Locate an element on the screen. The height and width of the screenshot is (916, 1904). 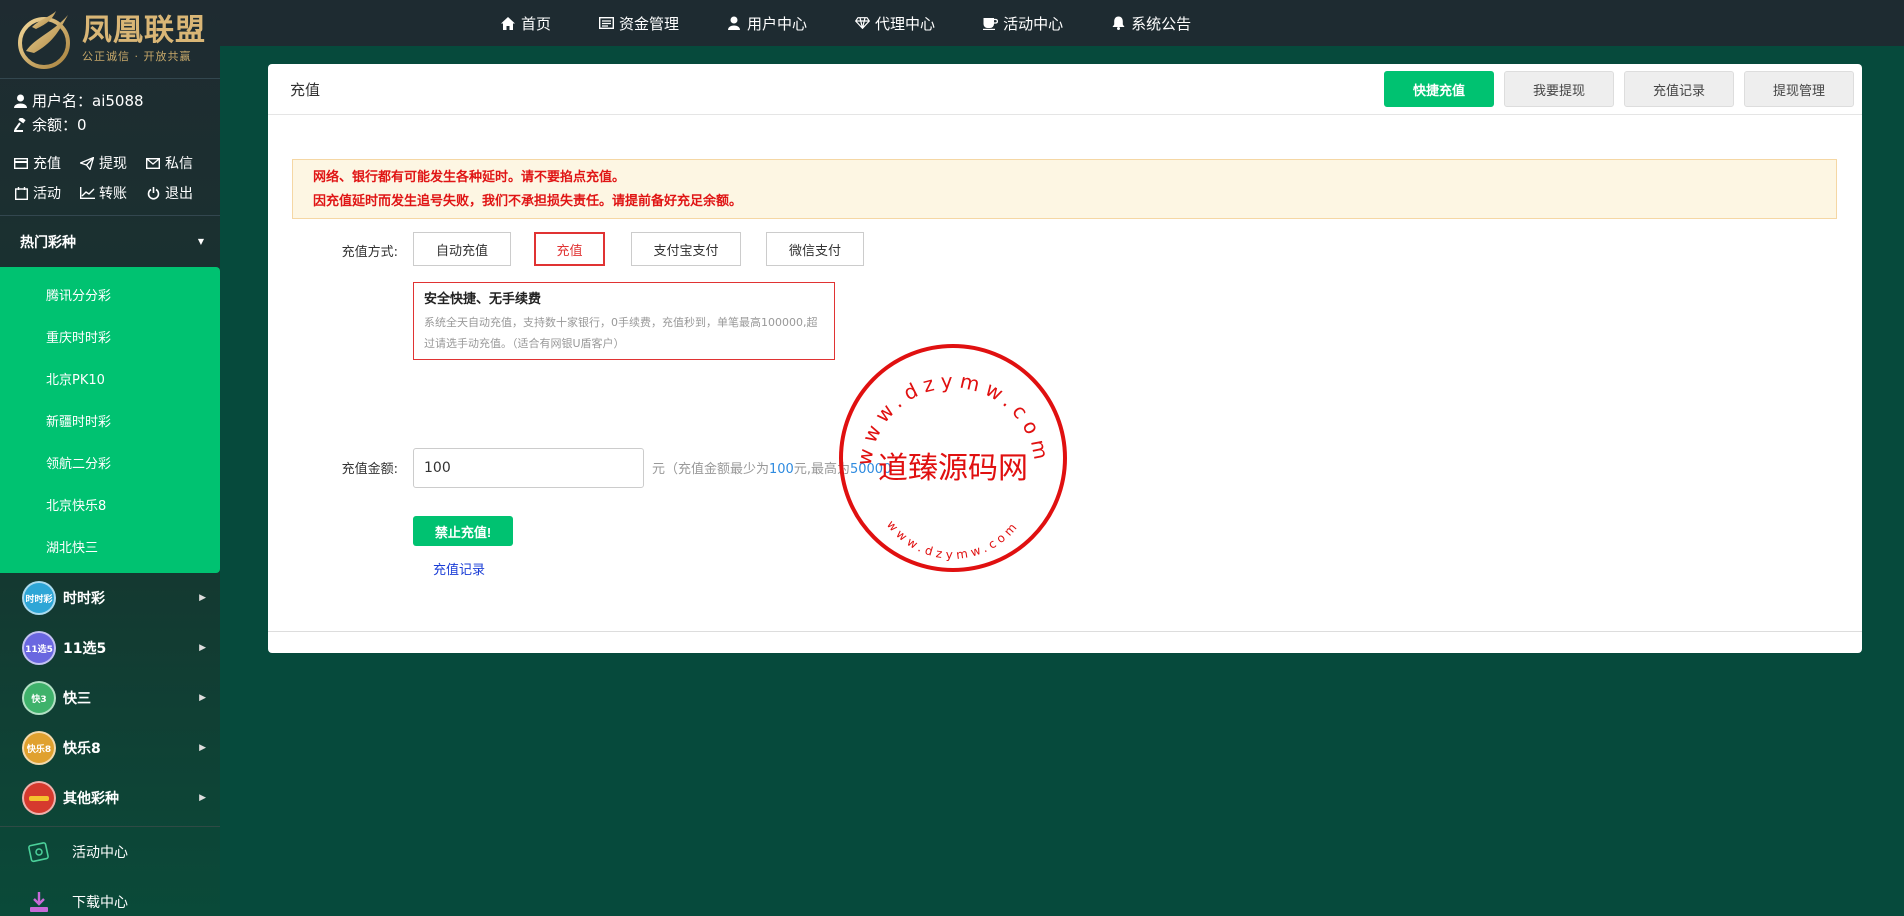
extra-menu: 活动中心 下载中心 is located at coordinates (110, 871).